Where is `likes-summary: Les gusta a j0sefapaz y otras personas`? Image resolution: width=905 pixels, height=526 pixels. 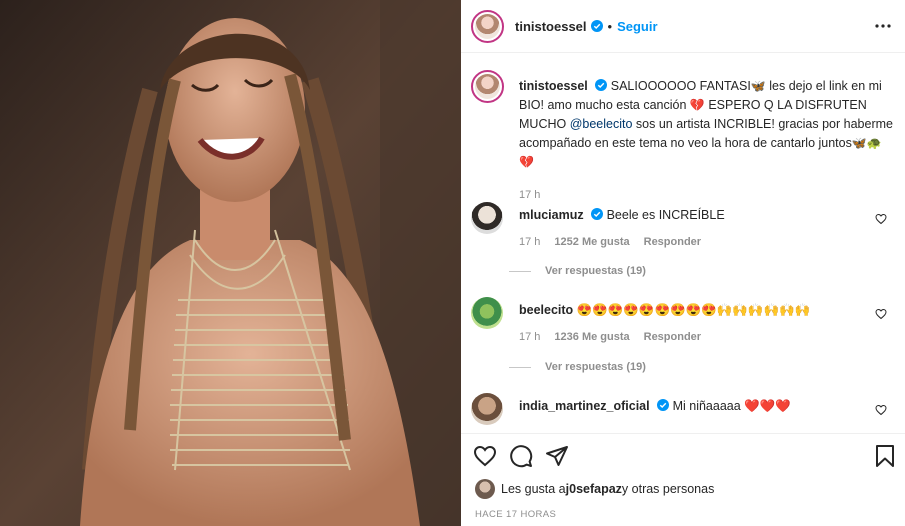 likes-summary: Les gusta a j0sefapaz y otras personas is located at coordinates (594, 489).